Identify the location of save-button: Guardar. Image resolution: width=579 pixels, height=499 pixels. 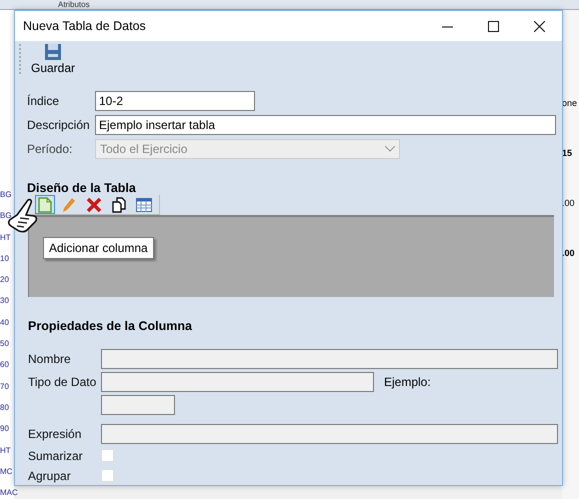
(53, 59).